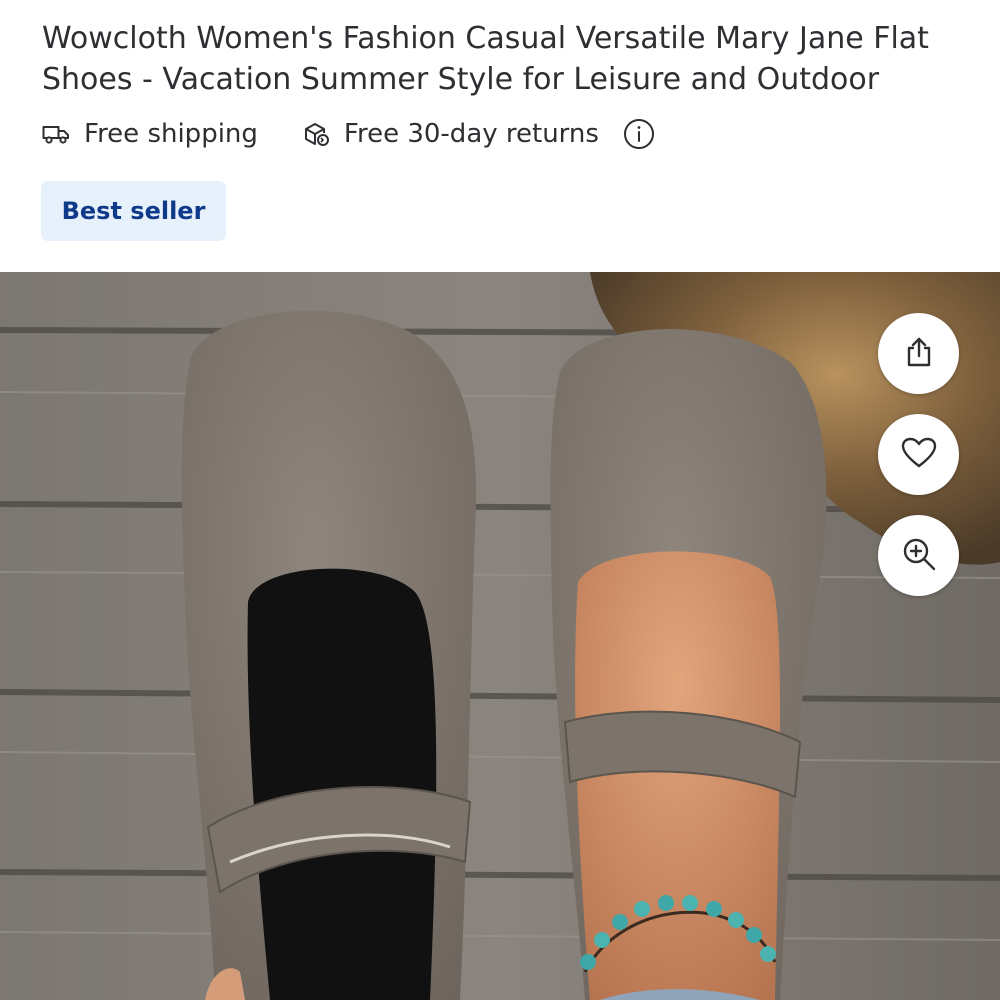  I want to click on zoom-in-icon, so click(919, 556).